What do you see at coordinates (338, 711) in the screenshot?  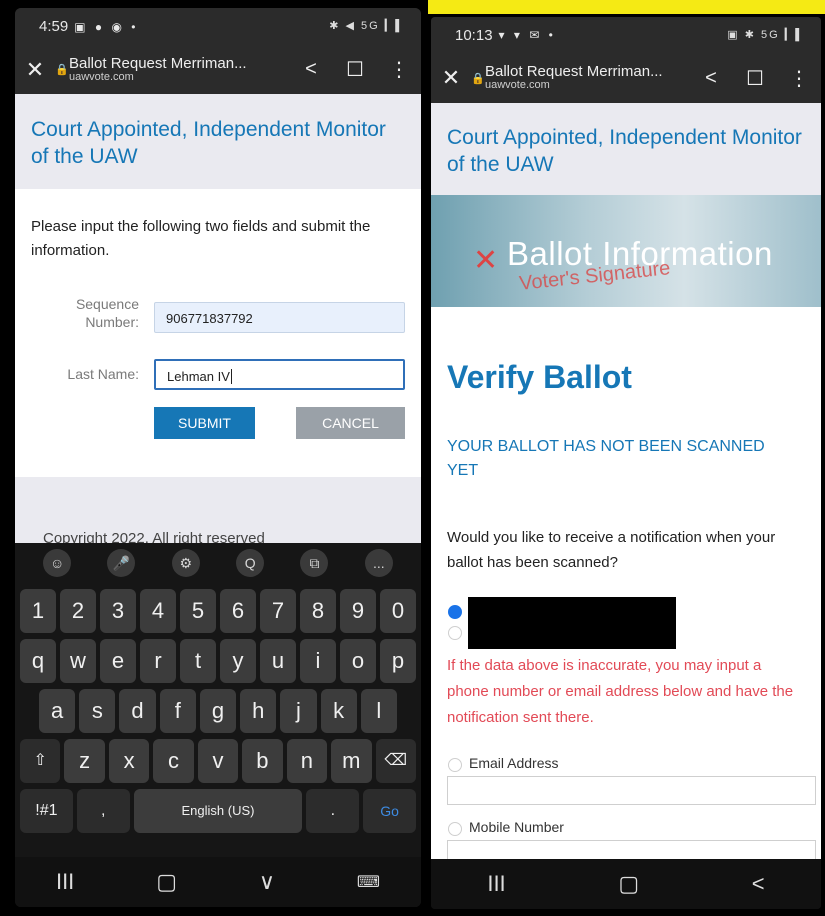 I see `key-k: k` at bounding box center [338, 711].